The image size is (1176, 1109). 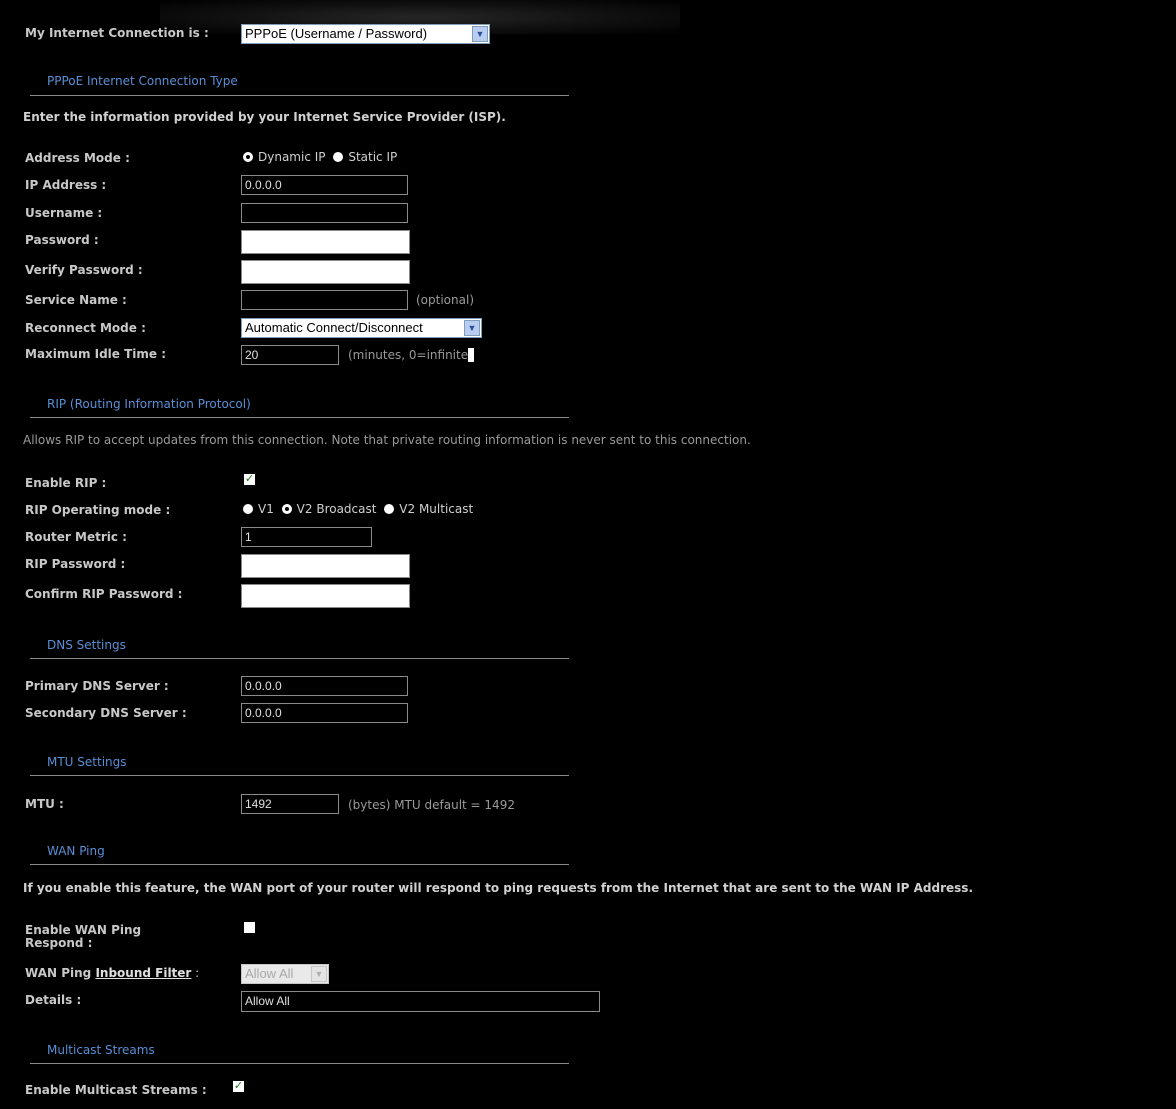 What do you see at coordinates (334, 327) in the screenshot?
I see `reconnect-mode-value: Automatic Connect/Disconnect` at bounding box center [334, 327].